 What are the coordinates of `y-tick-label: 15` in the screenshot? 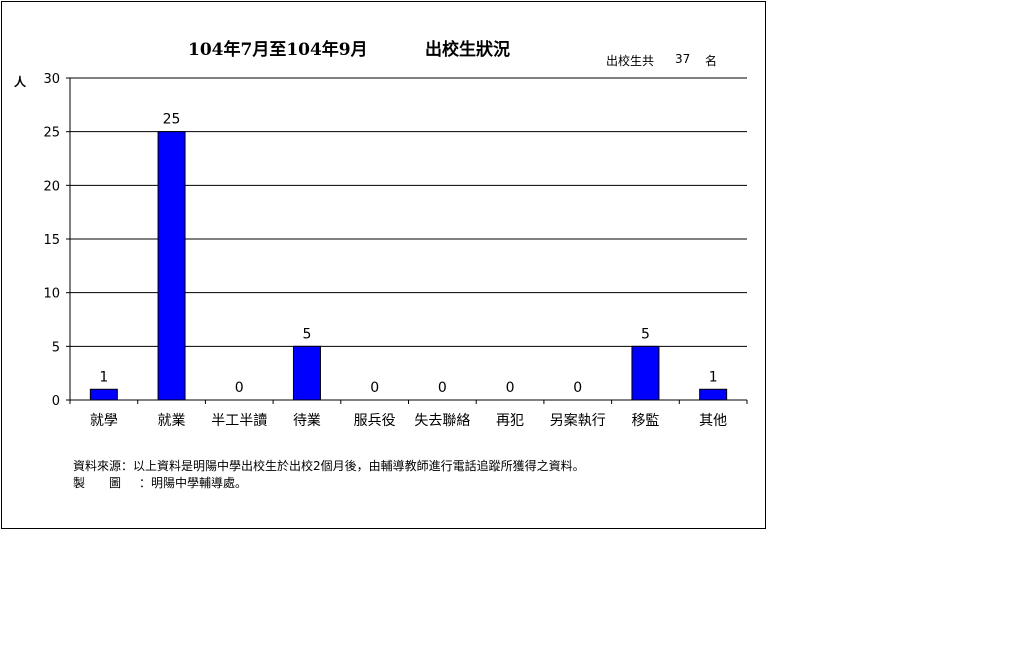 It's located at (51, 240).